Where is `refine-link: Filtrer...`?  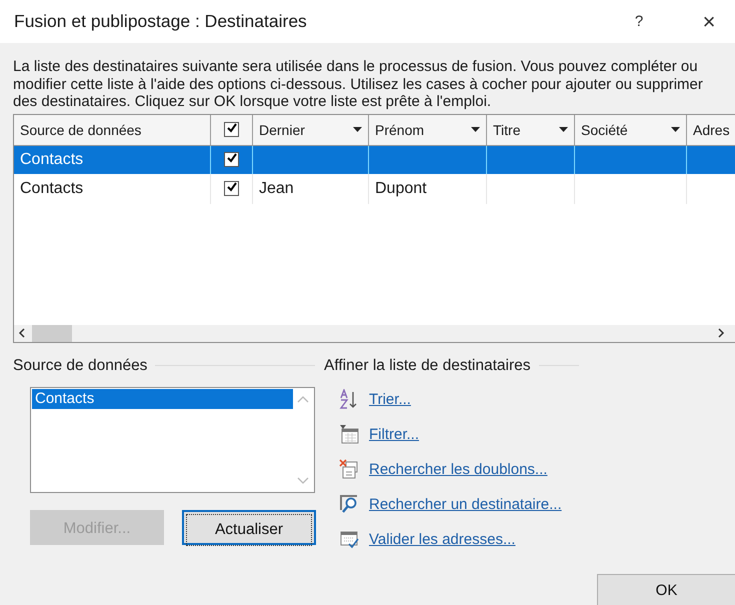
refine-link: Filtrer... is located at coordinates (394, 434).